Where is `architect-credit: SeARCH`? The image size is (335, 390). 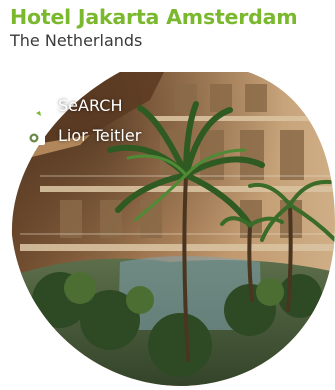
architect-credit: SeARCH is located at coordinates (72, 106).